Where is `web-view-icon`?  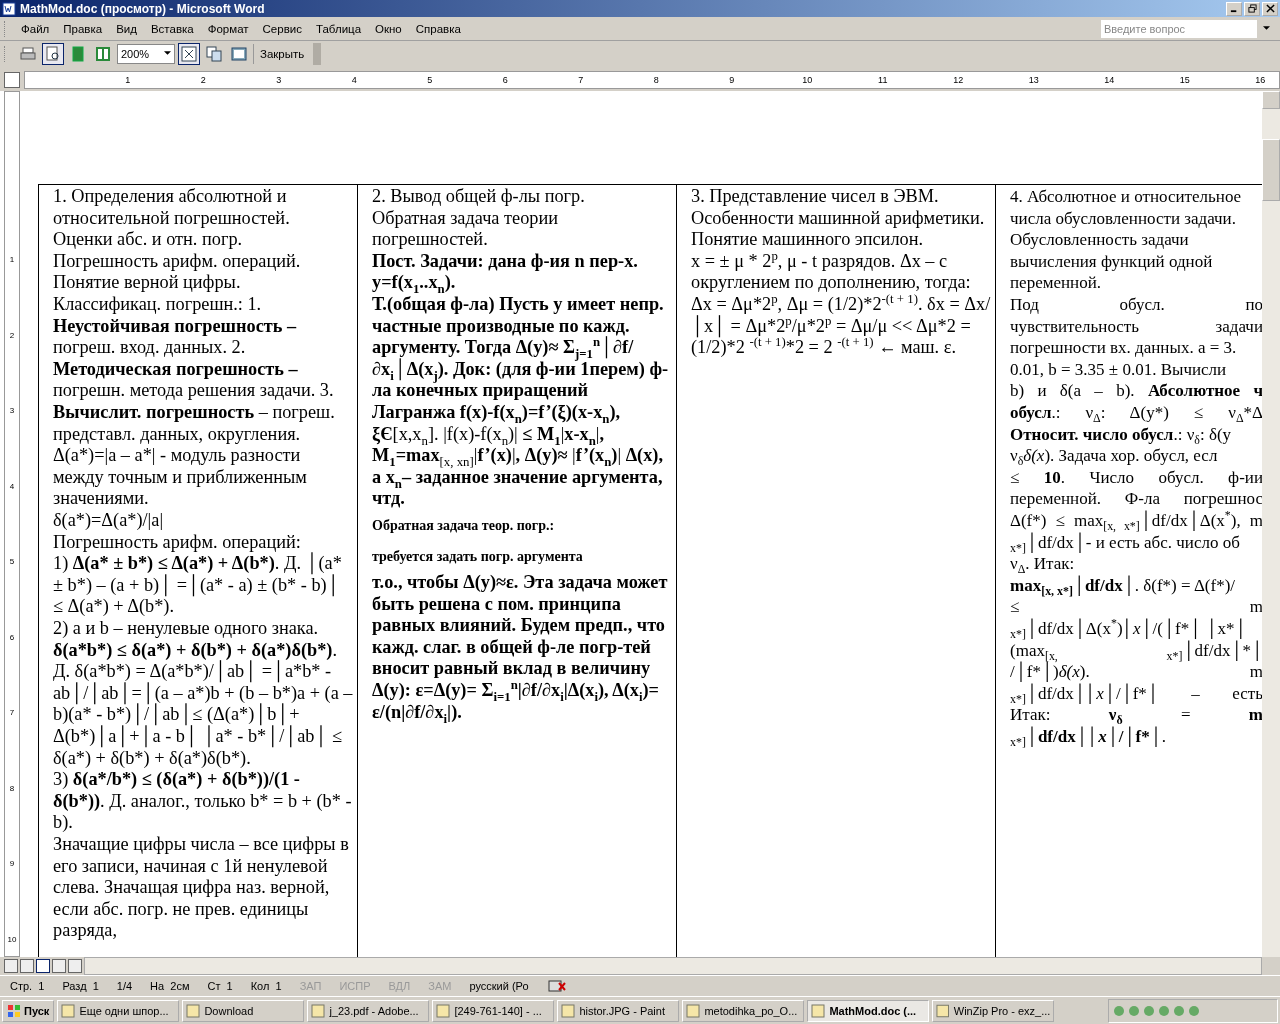 web-view-icon is located at coordinates (27, 966).